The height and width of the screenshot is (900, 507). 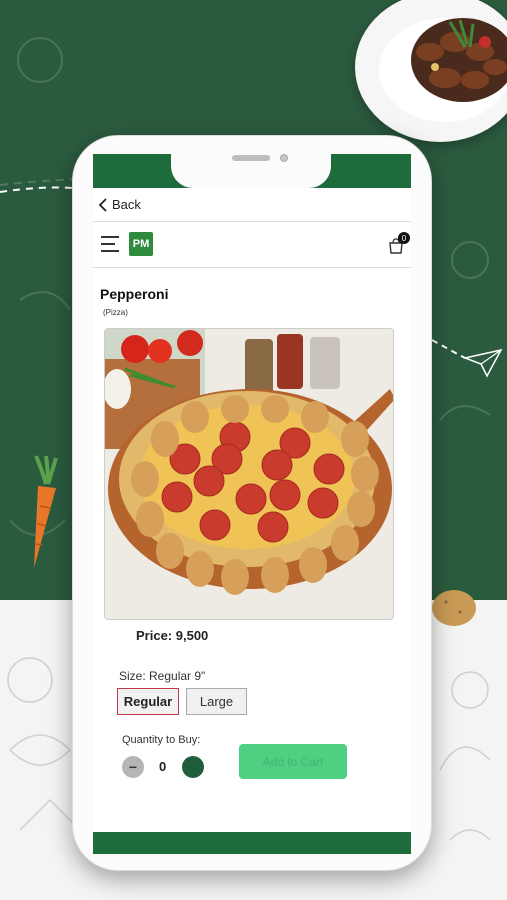 What do you see at coordinates (216, 701) in the screenshot?
I see `size-option-large: Large` at bounding box center [216, 701].